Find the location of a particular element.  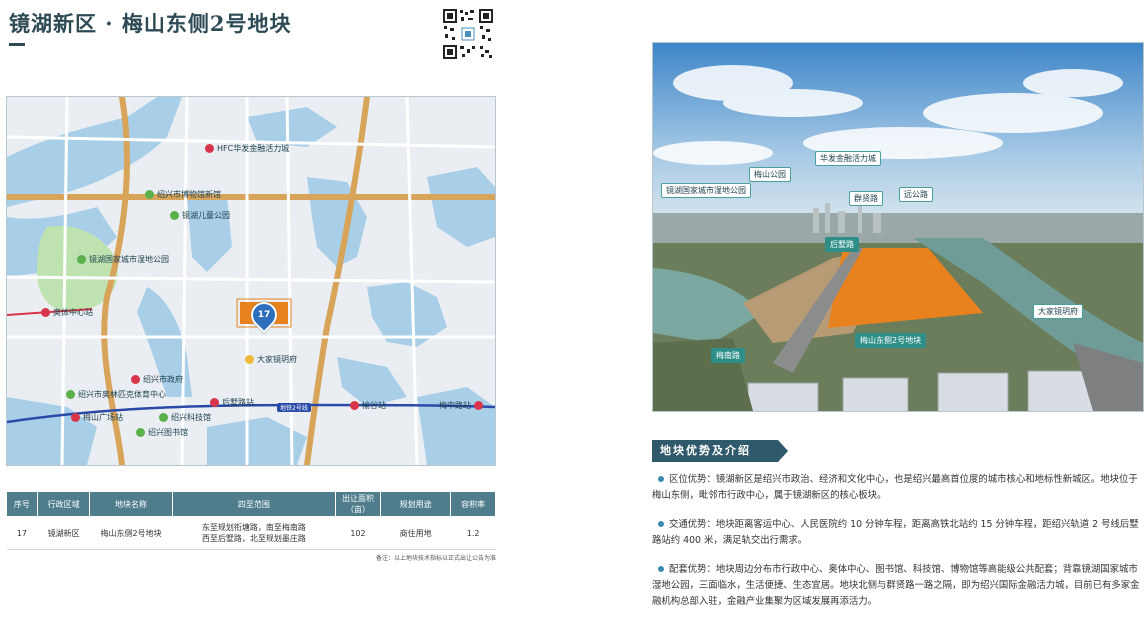

map-label-sports-station: 奥体中心站 is located at coordinates (67, 312).